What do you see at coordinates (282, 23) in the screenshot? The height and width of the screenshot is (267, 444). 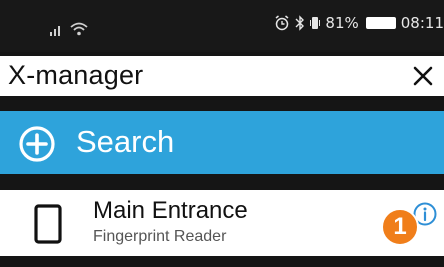 I see `alarm-icon` at bounding box center [282, 23].